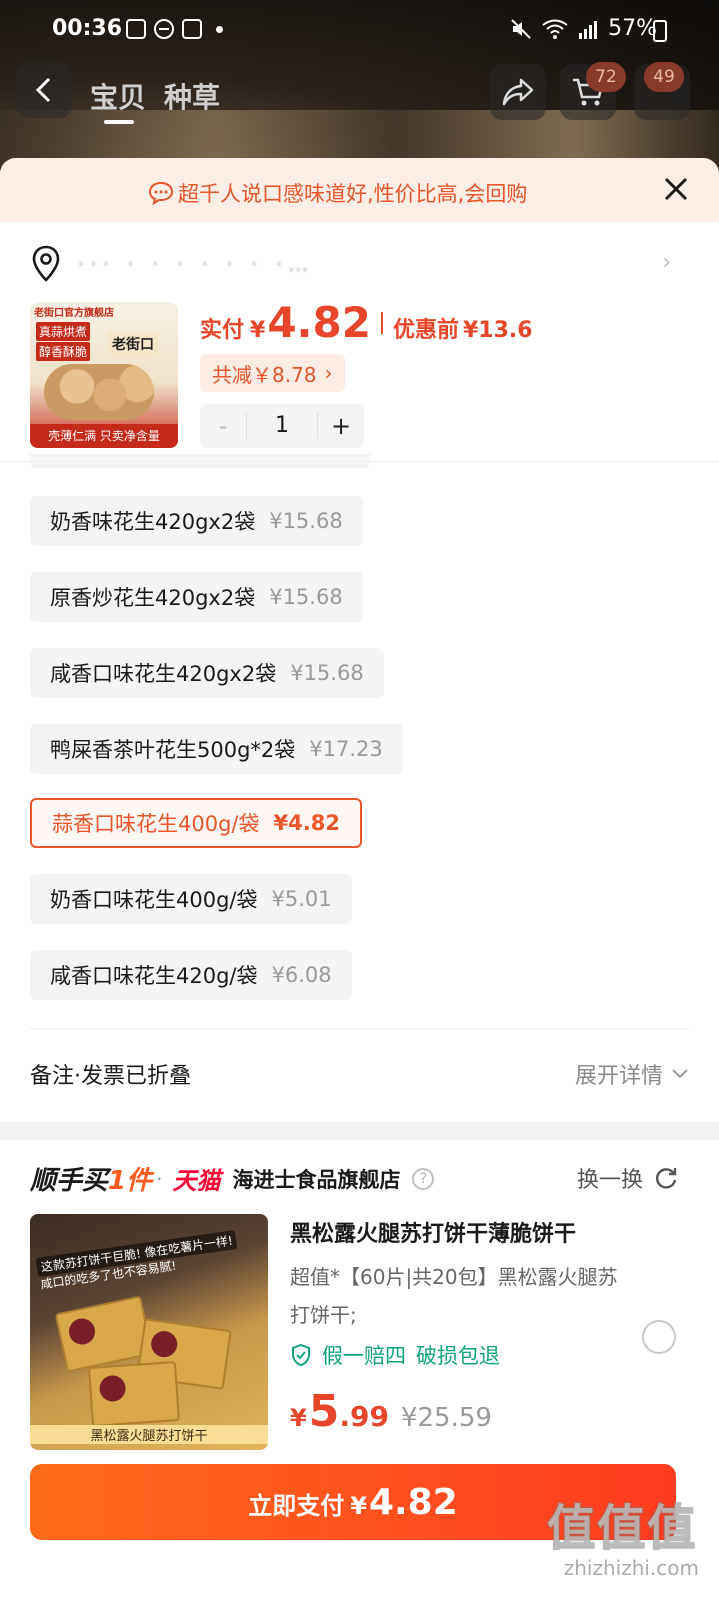  I want to click on option-item: 奶香味花生420gx2袋 ¥15.68, so click(196, 521).